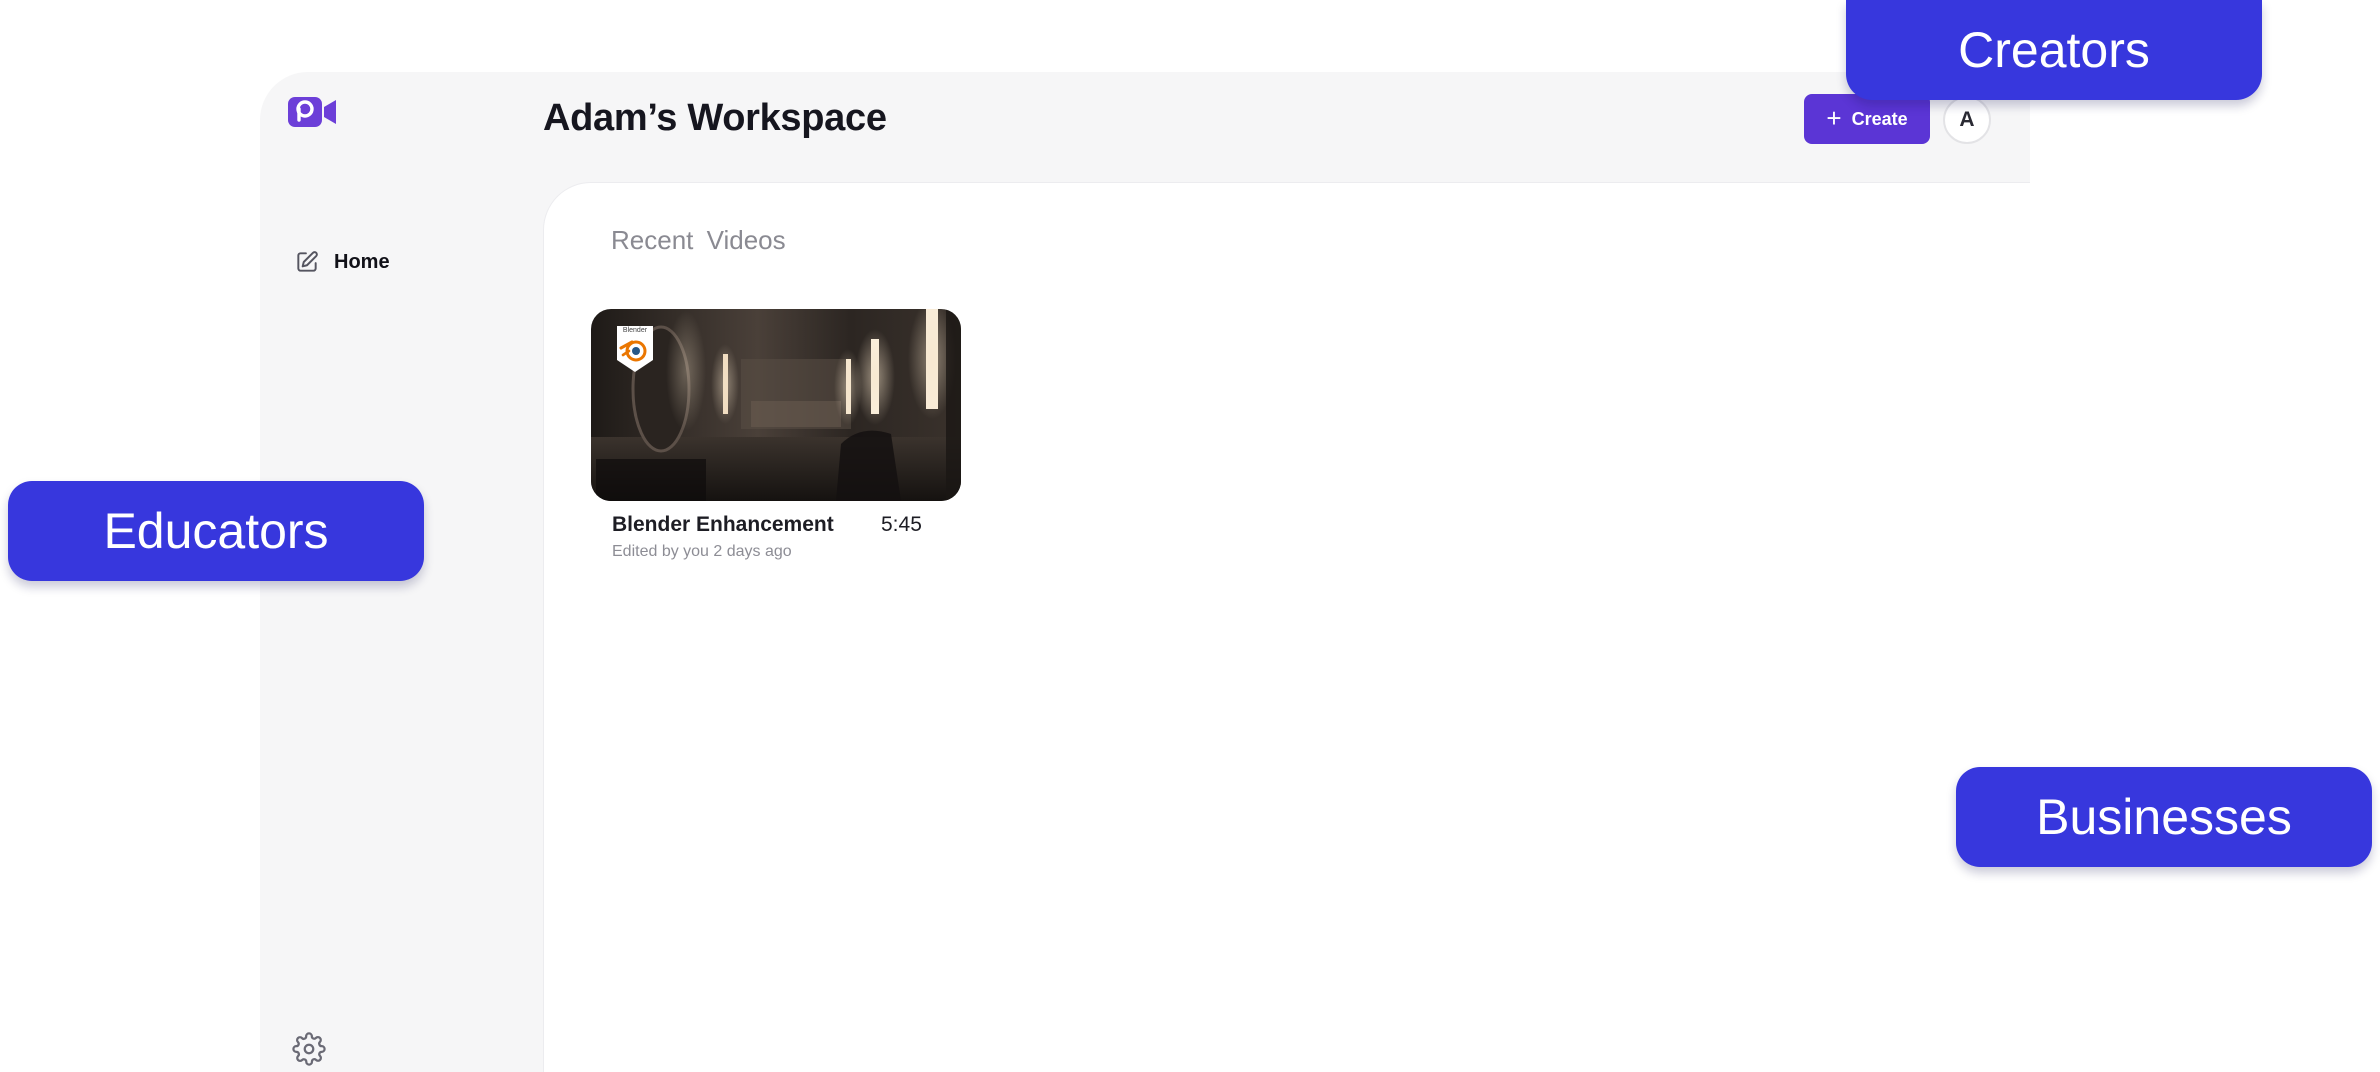 This screenshot has height=1072, width=2380. I want to click on label-educators: Educators, so click(216, 531).